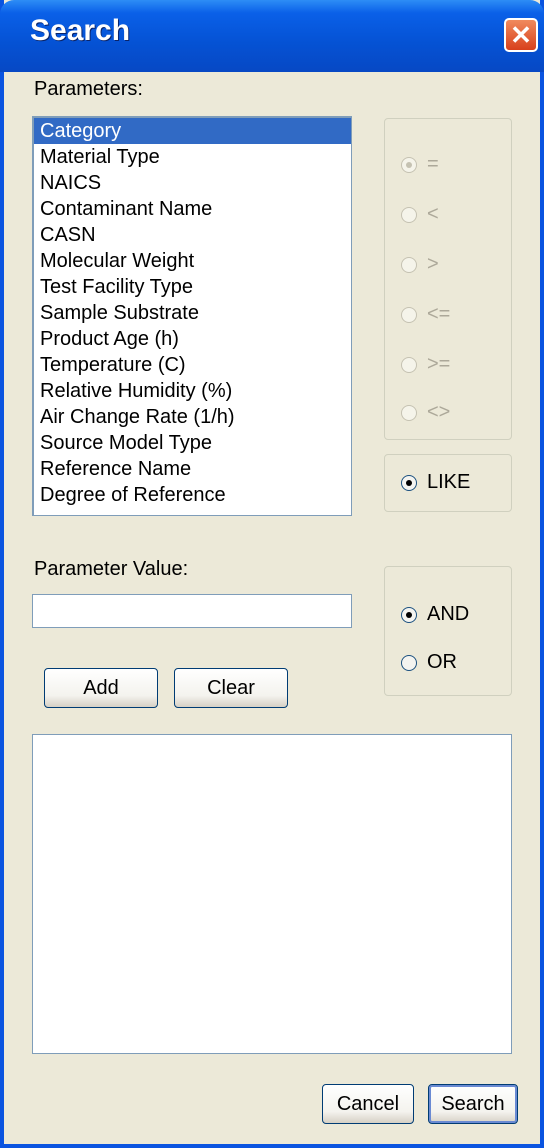 The image size is (544, 1148). I want to click on add-button: Add, so click(101, 688).